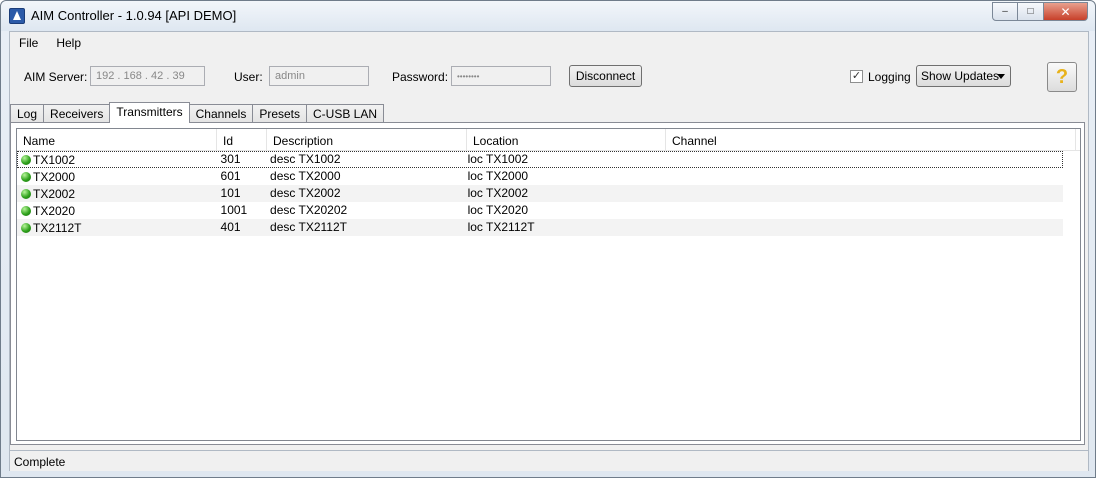 This screenshot has width=1096, height=478. What do you see at coordinates (305, 176) in the screenshot?
I see `cell-description: desc TX2000` at bounding box center [305, 176].